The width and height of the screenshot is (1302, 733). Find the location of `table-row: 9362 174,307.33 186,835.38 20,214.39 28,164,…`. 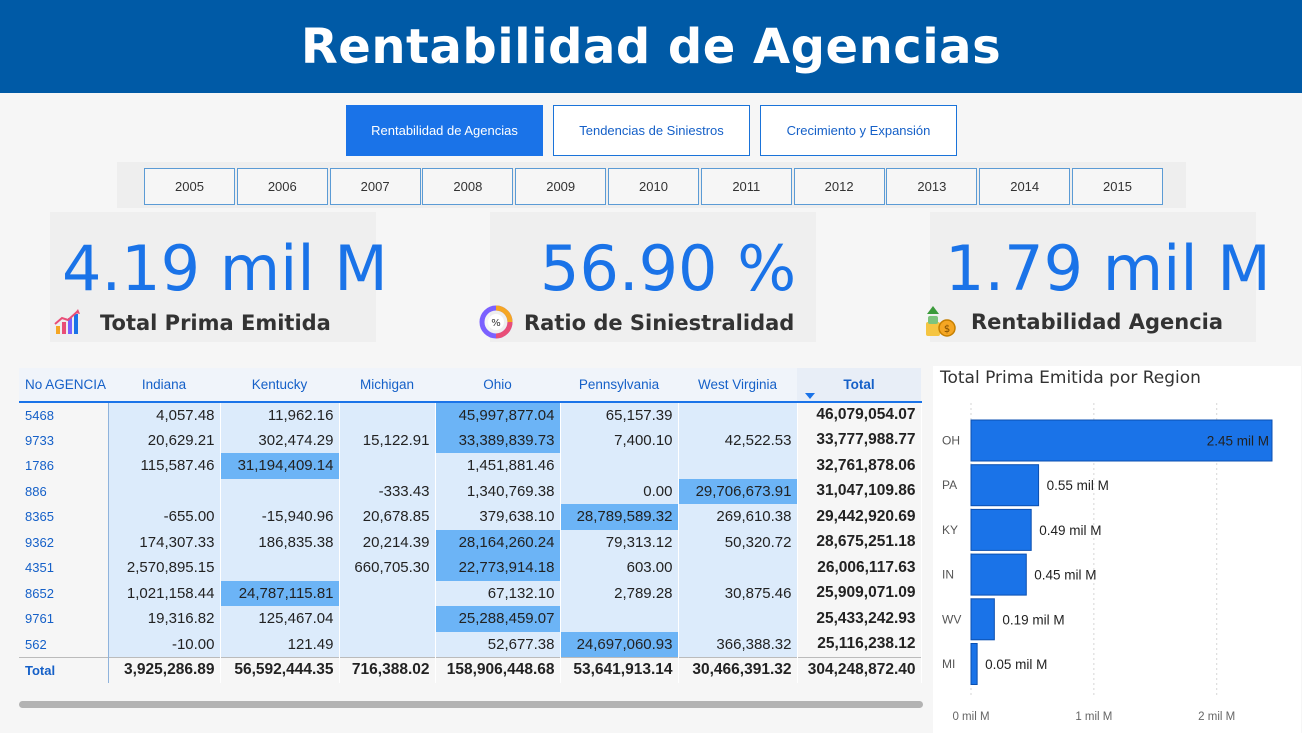

table-row: 9362 174,307.33 186,835.38 20,214.39 28,164,… is located at coordinates (470, 542).